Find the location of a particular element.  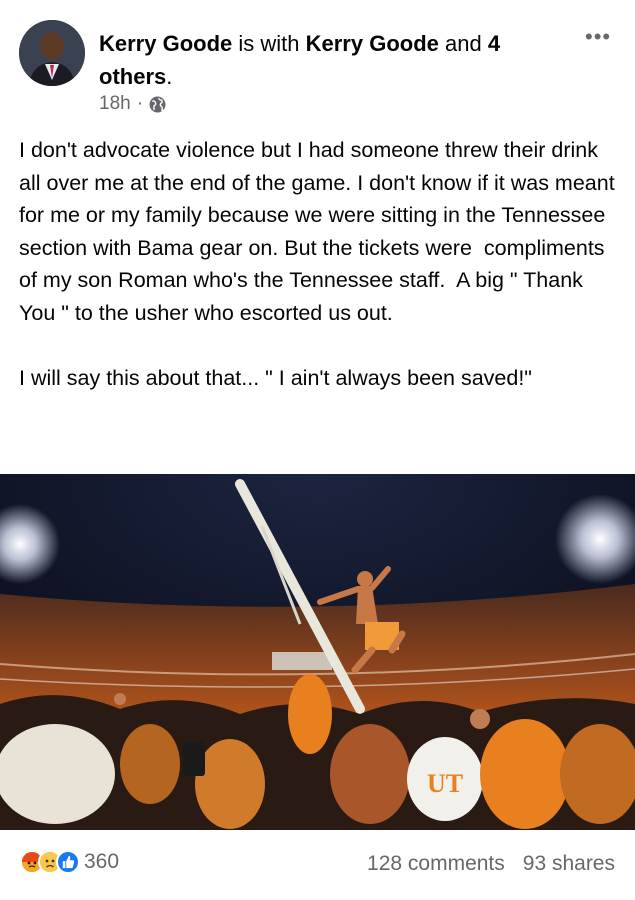

reaction-count: 360 is located at coordinates (102, 861).